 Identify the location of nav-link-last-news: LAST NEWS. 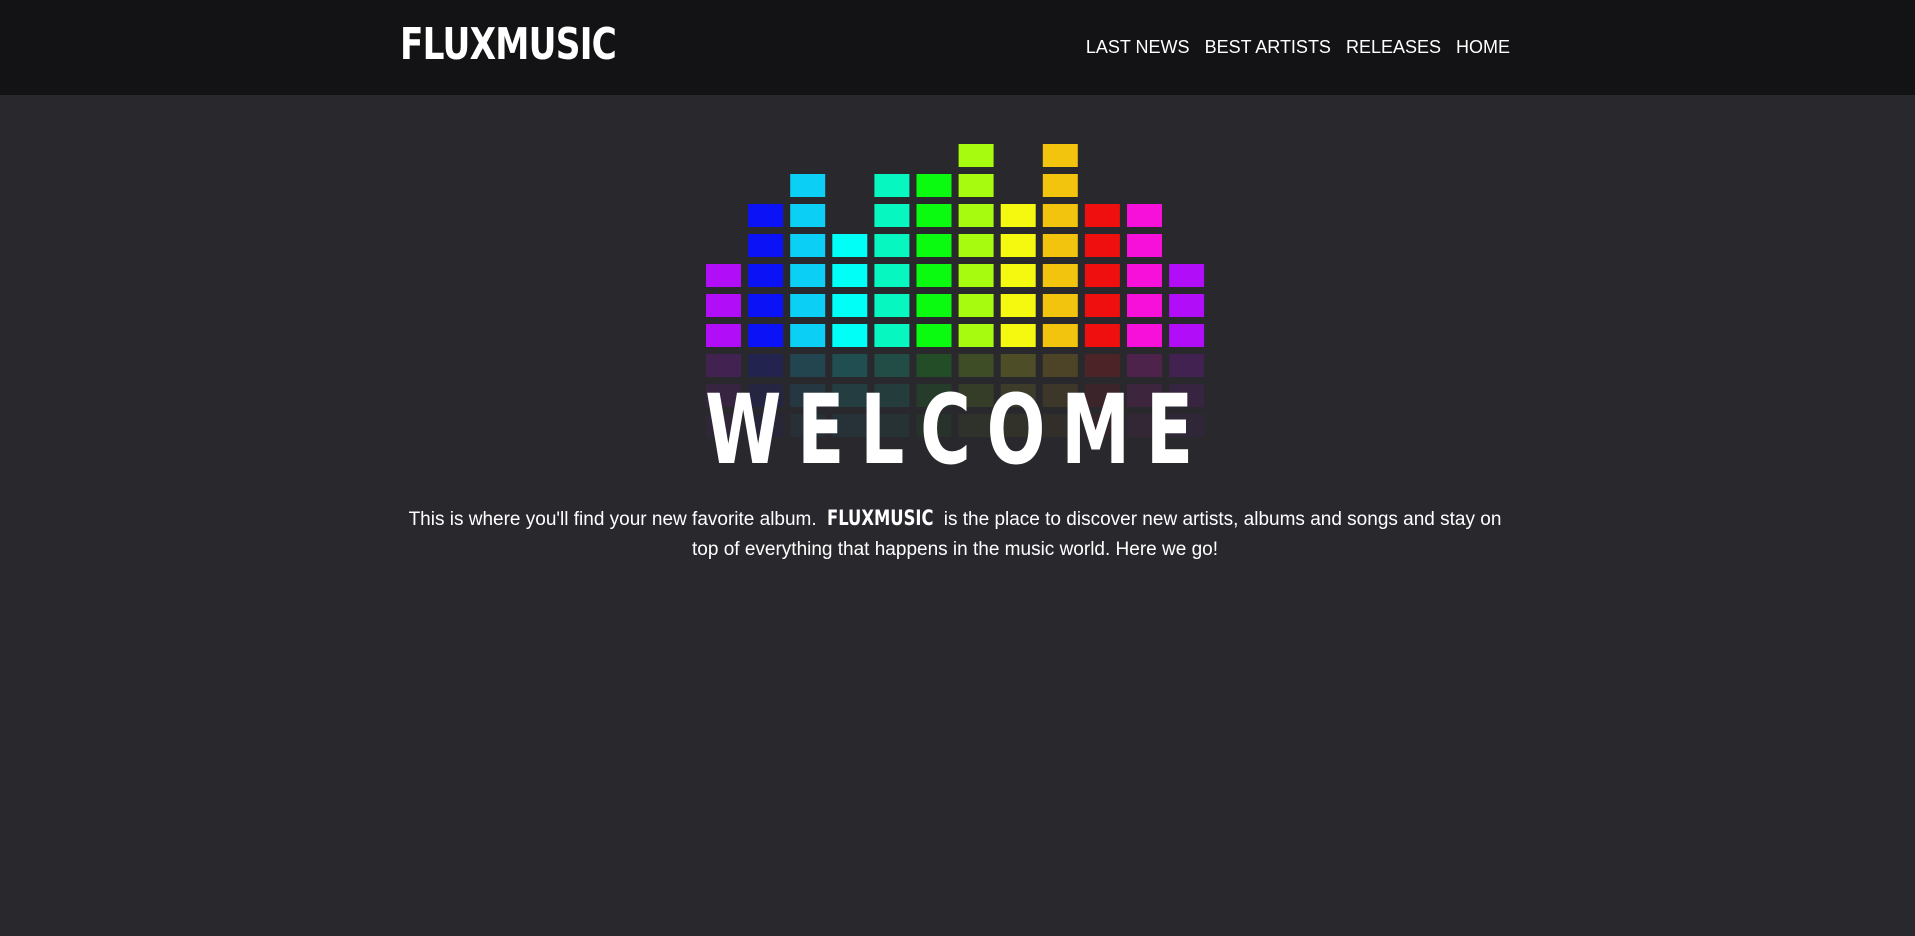
(1138, 47).